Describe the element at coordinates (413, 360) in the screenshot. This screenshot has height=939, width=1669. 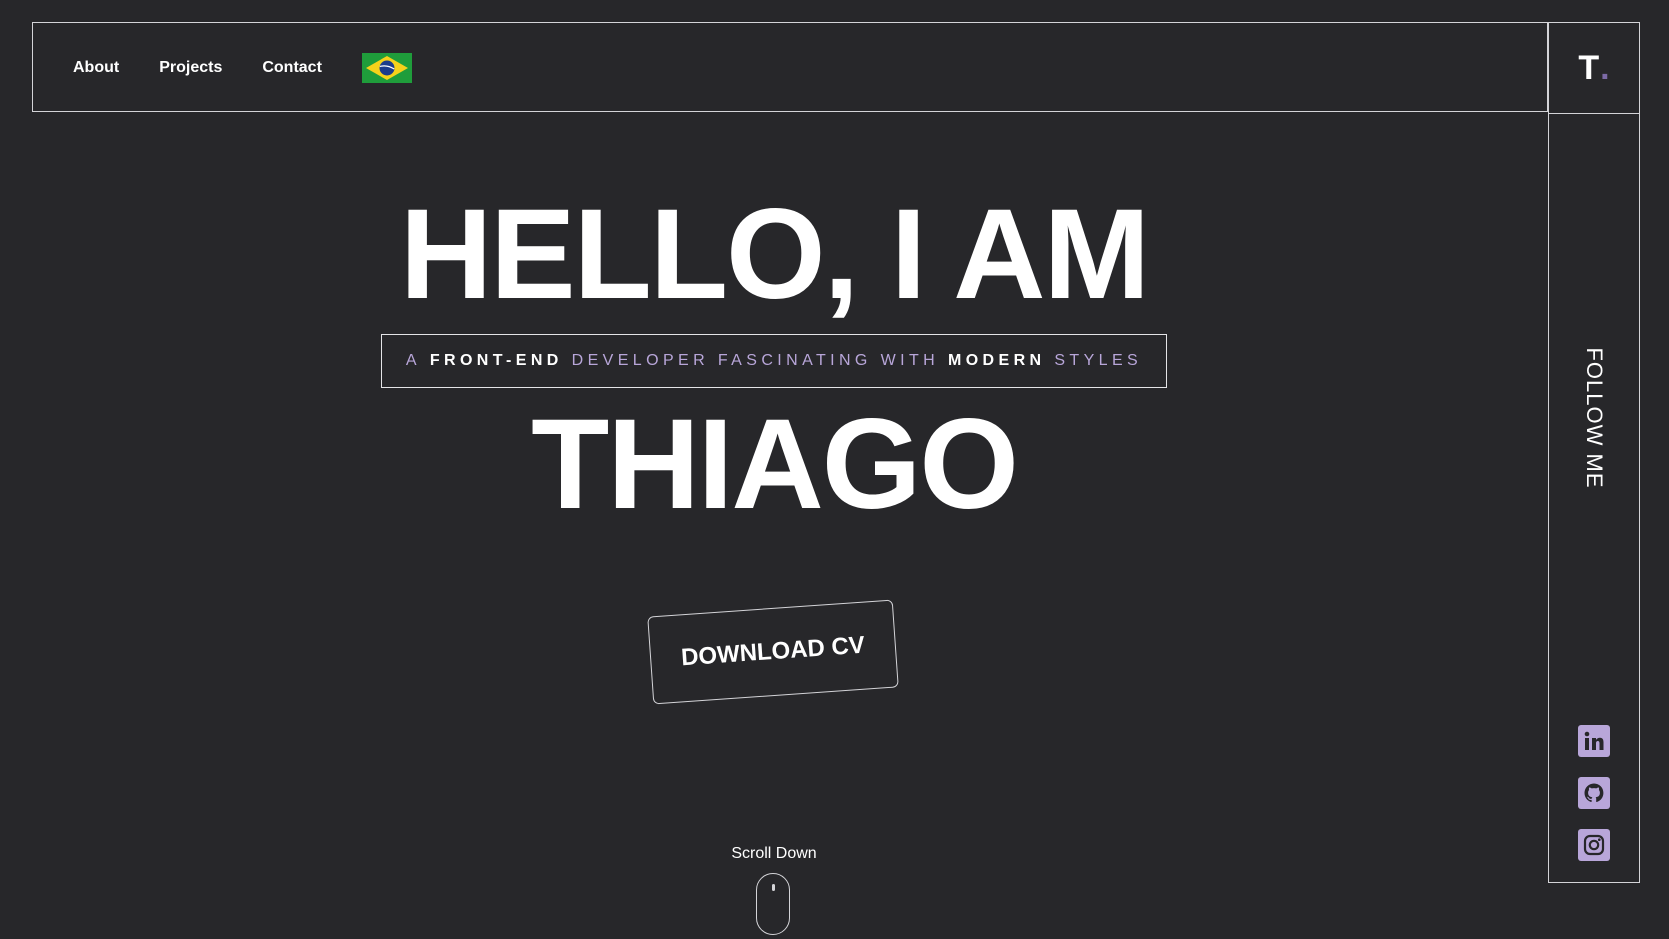
I see `tagline-a: A` at that location.